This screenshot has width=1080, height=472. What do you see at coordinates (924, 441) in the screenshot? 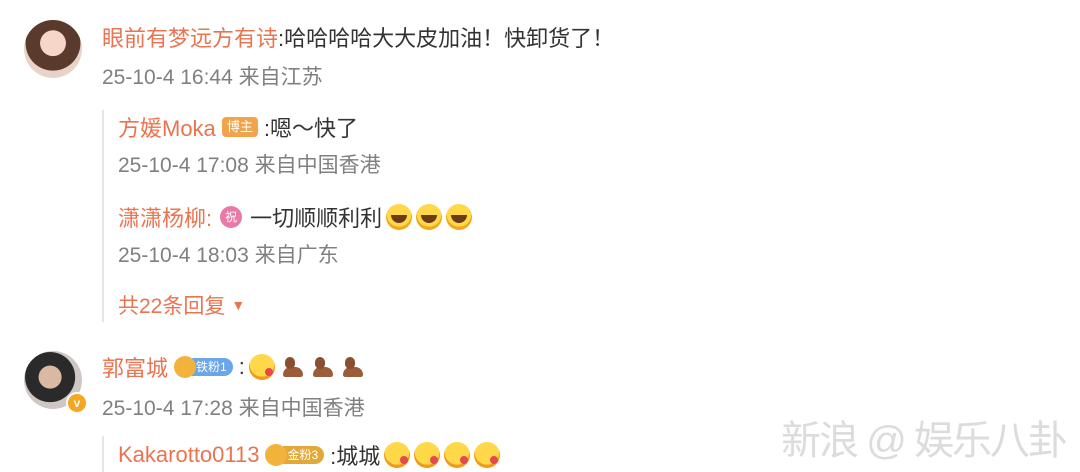
I see `watermark: 新浪 @ 娱乐八卦` at bounding box center [924, 441].